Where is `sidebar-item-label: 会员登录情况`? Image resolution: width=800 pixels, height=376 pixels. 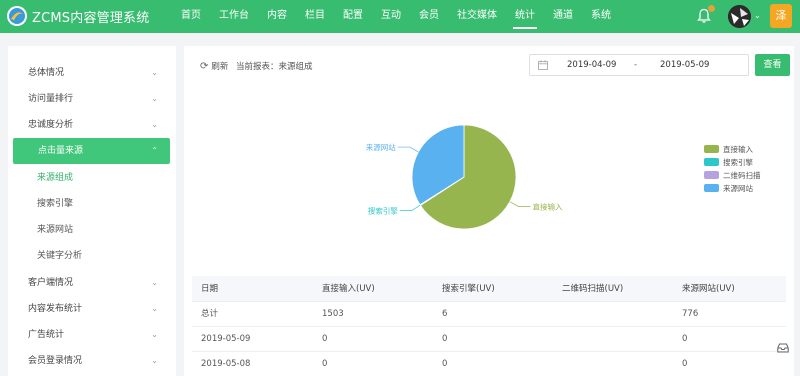
sidebar-item-label: 会员登录情况 is located at coordinates (55, 361).